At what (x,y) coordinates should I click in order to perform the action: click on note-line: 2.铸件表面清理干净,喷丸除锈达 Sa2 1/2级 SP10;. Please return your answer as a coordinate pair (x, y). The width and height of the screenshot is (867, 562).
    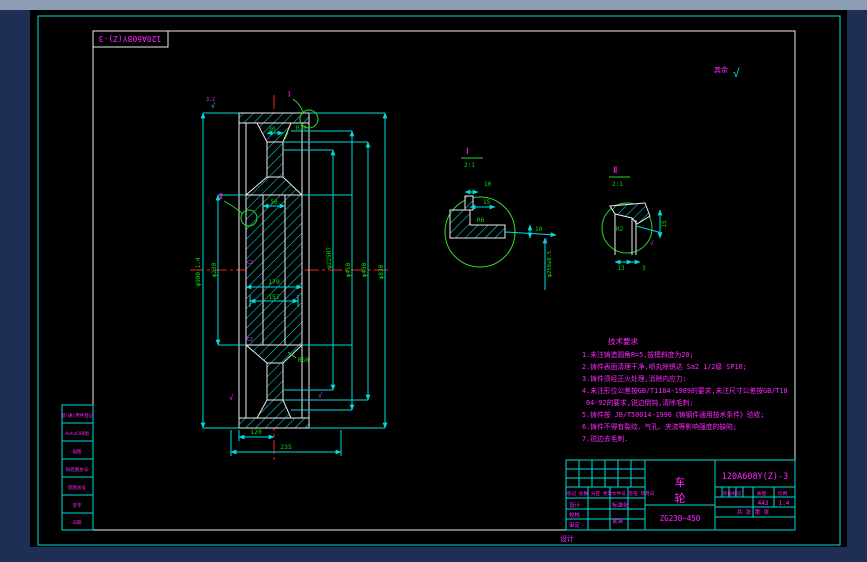
    Looking at the image, I should click on (664, 366).